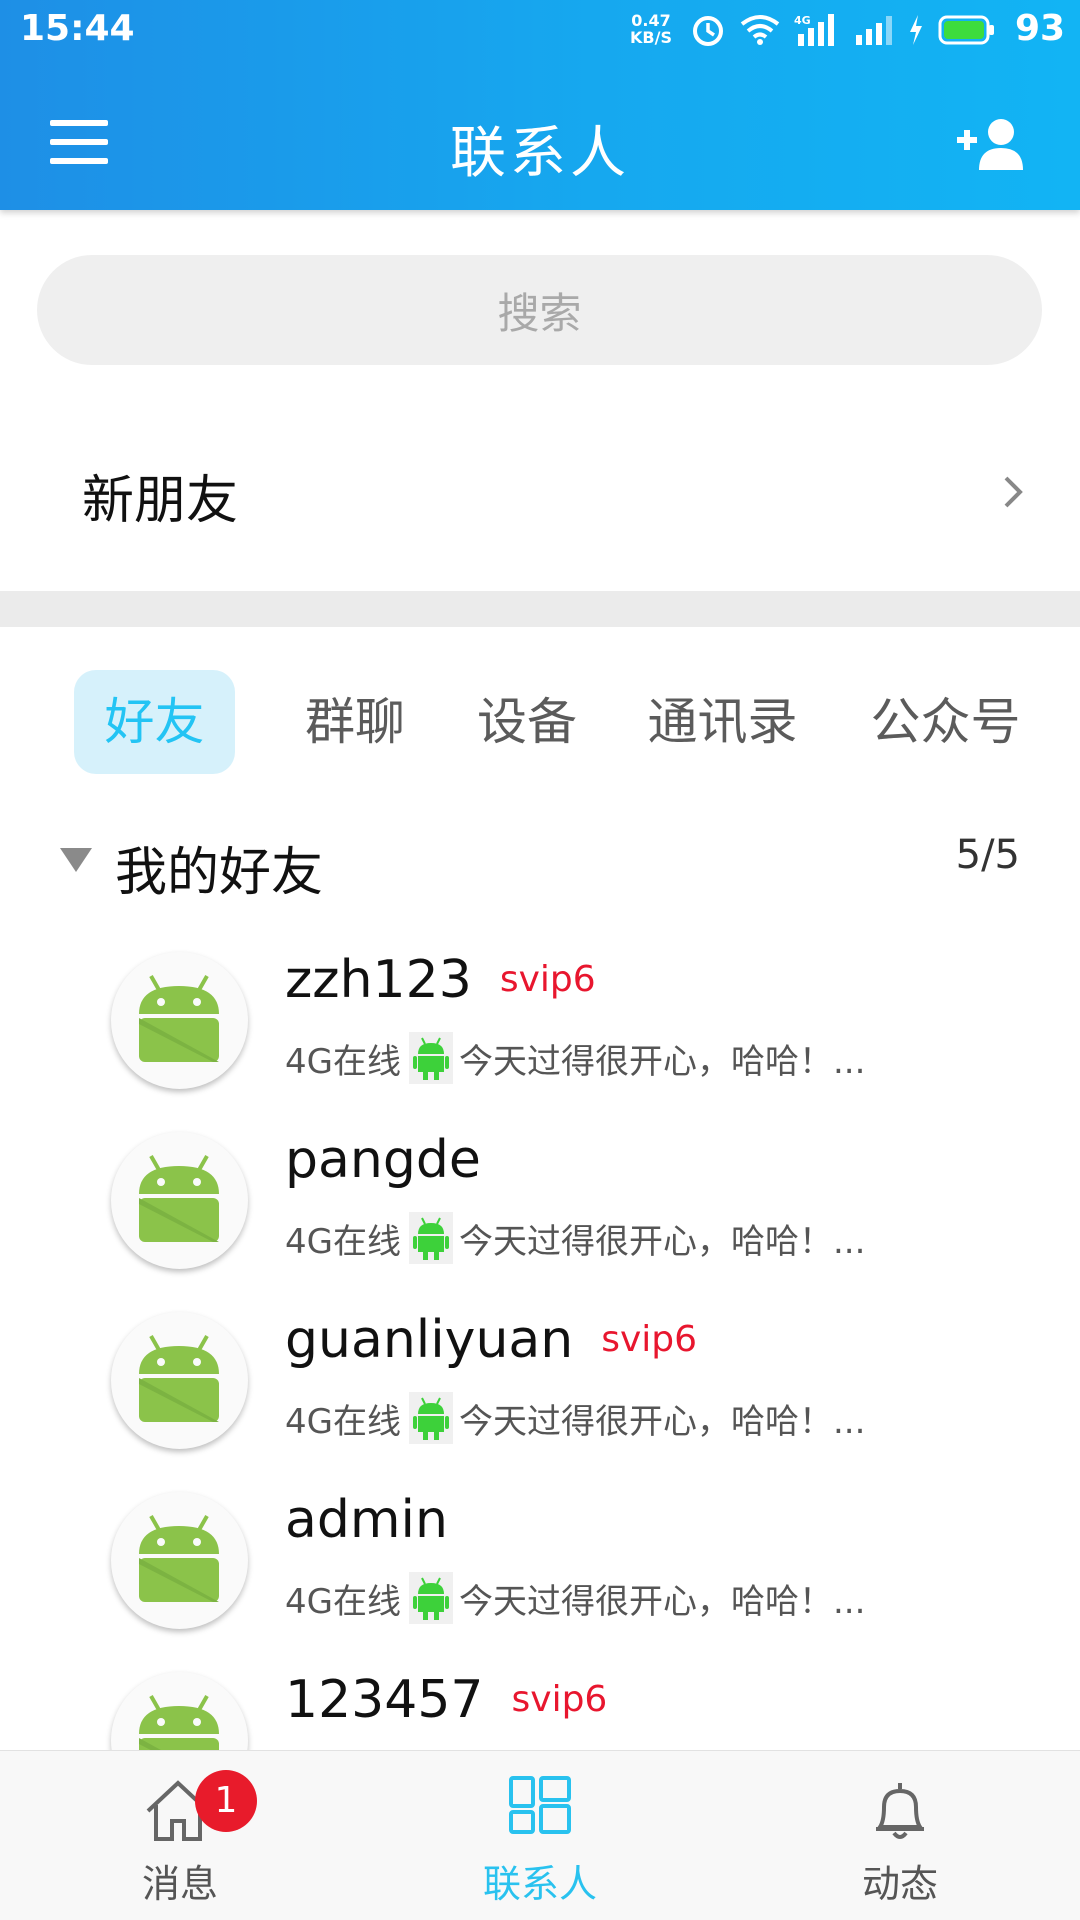 The width and height of the screenshot is (1080, 1920). Describe the element at coordinates (378, 980) in the screenshot. I see `contact-name: zzh123` at that location.